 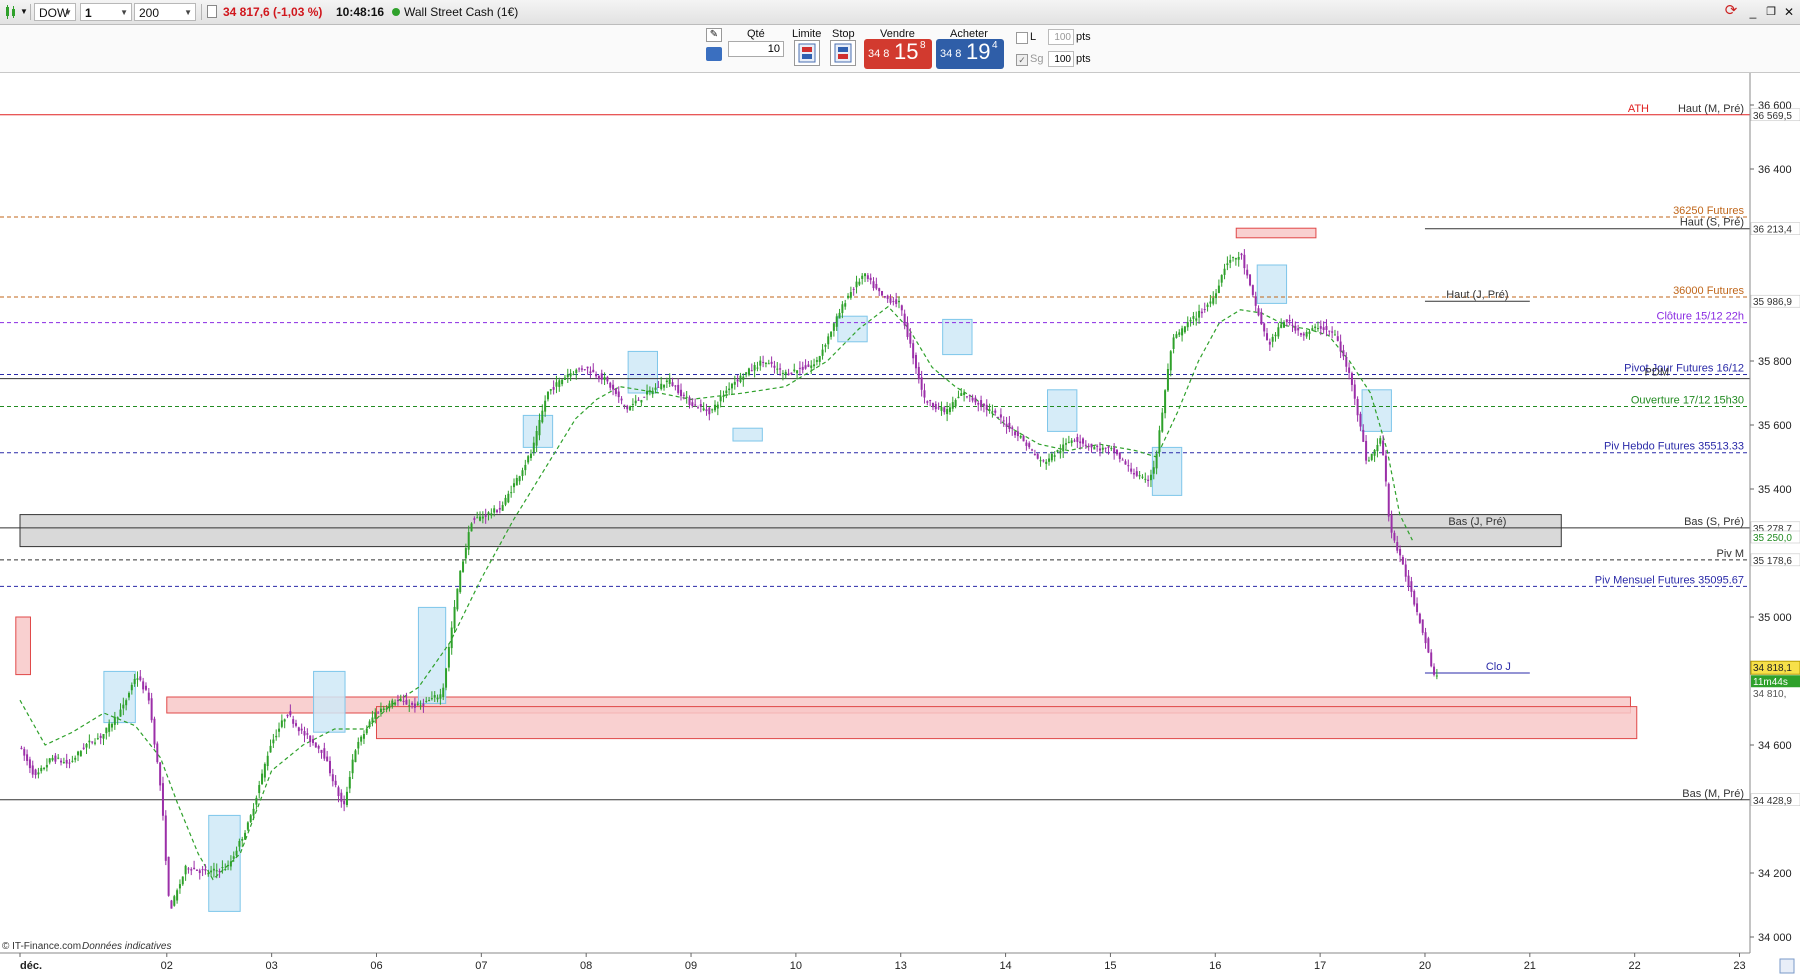 I want to click on level-label: Bas (J, Pré), so click(x=1477, y=522).